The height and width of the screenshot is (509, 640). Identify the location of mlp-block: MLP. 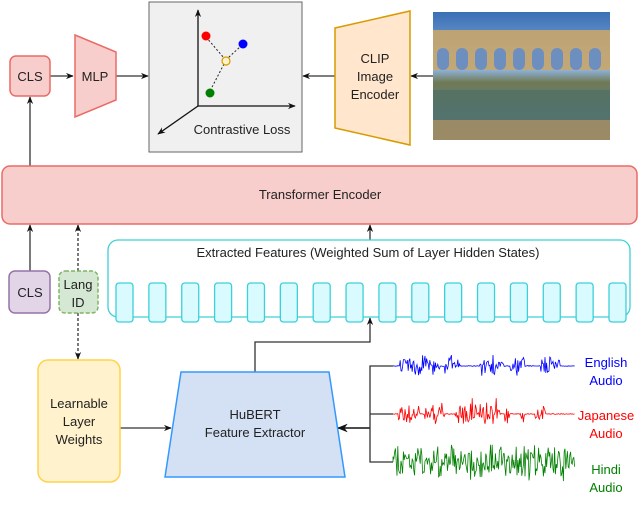
(95, 76).